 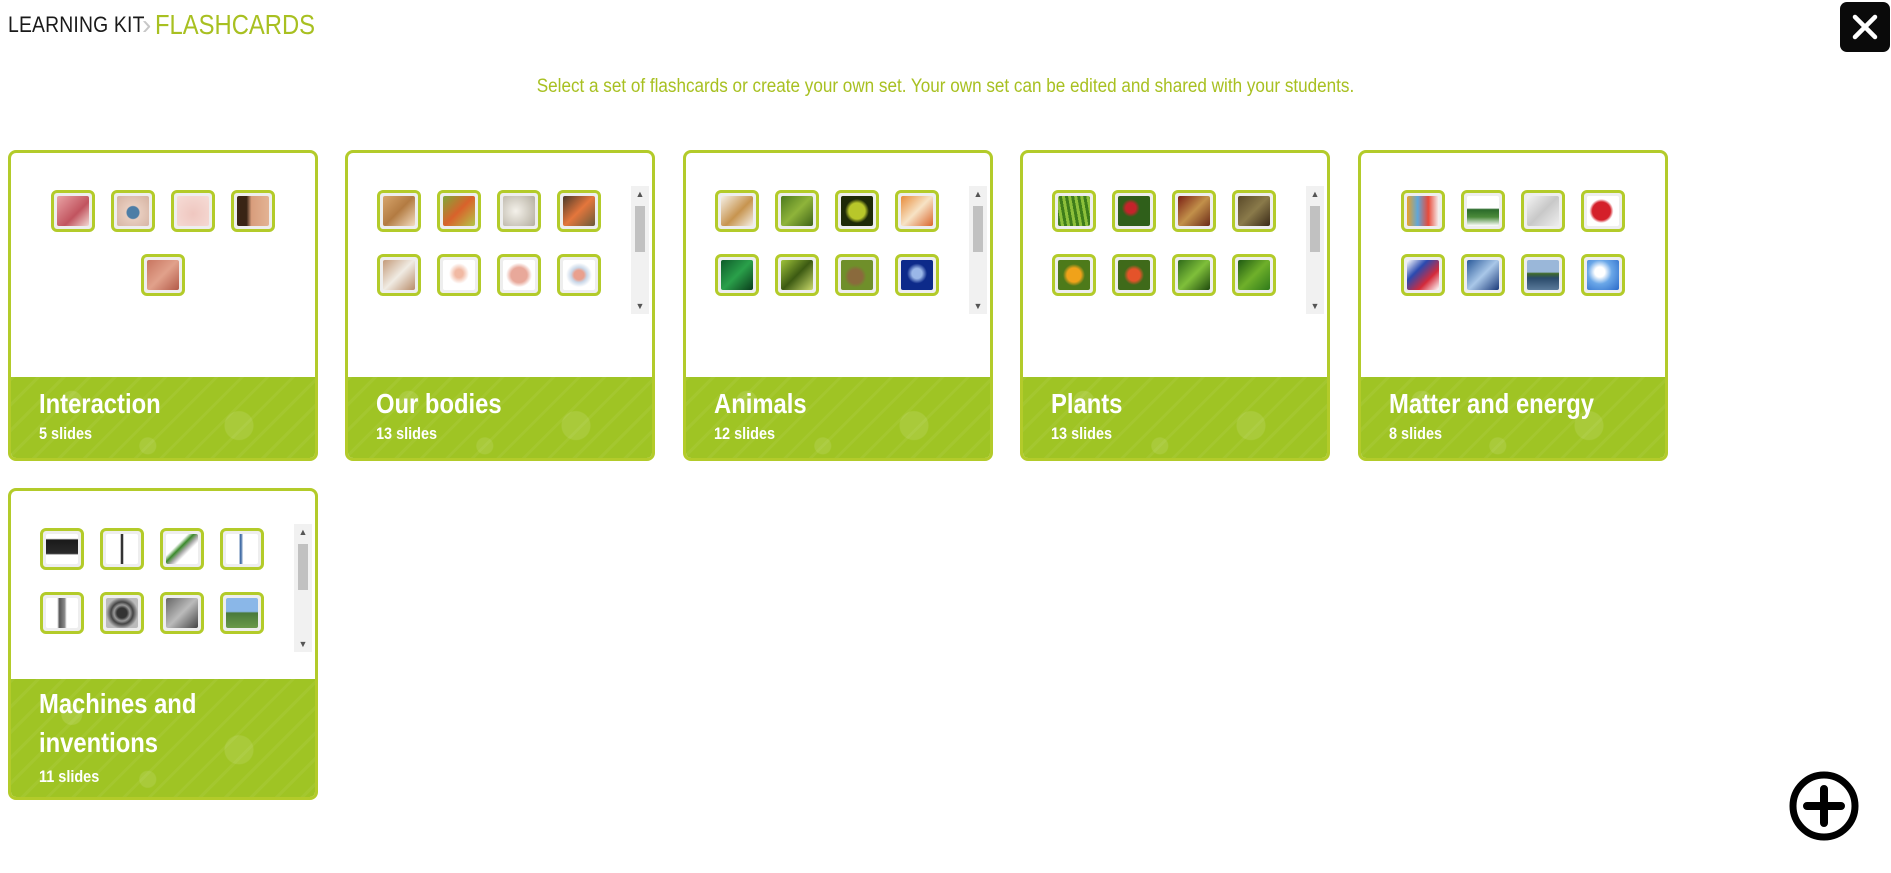 I want to click on card-title: Plants, so click(x=1087, y=403).